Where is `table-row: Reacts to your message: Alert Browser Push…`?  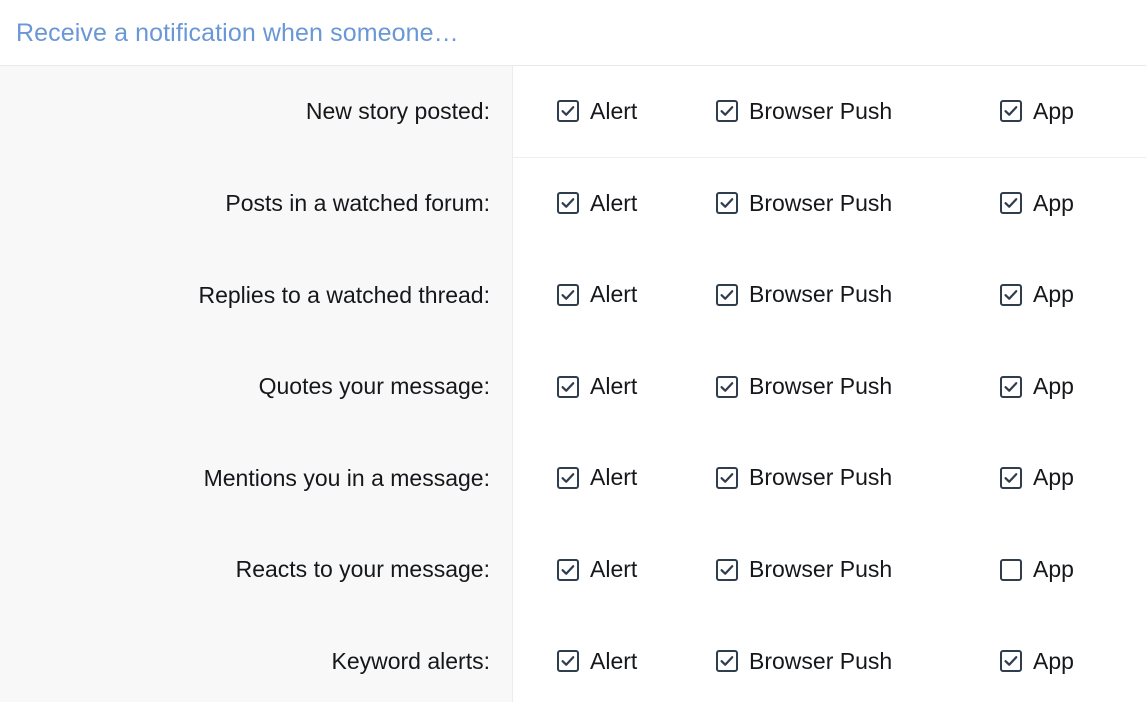 table-row: Reacts to your message: Alert Browser Push… is located at coordinates (573, 570).